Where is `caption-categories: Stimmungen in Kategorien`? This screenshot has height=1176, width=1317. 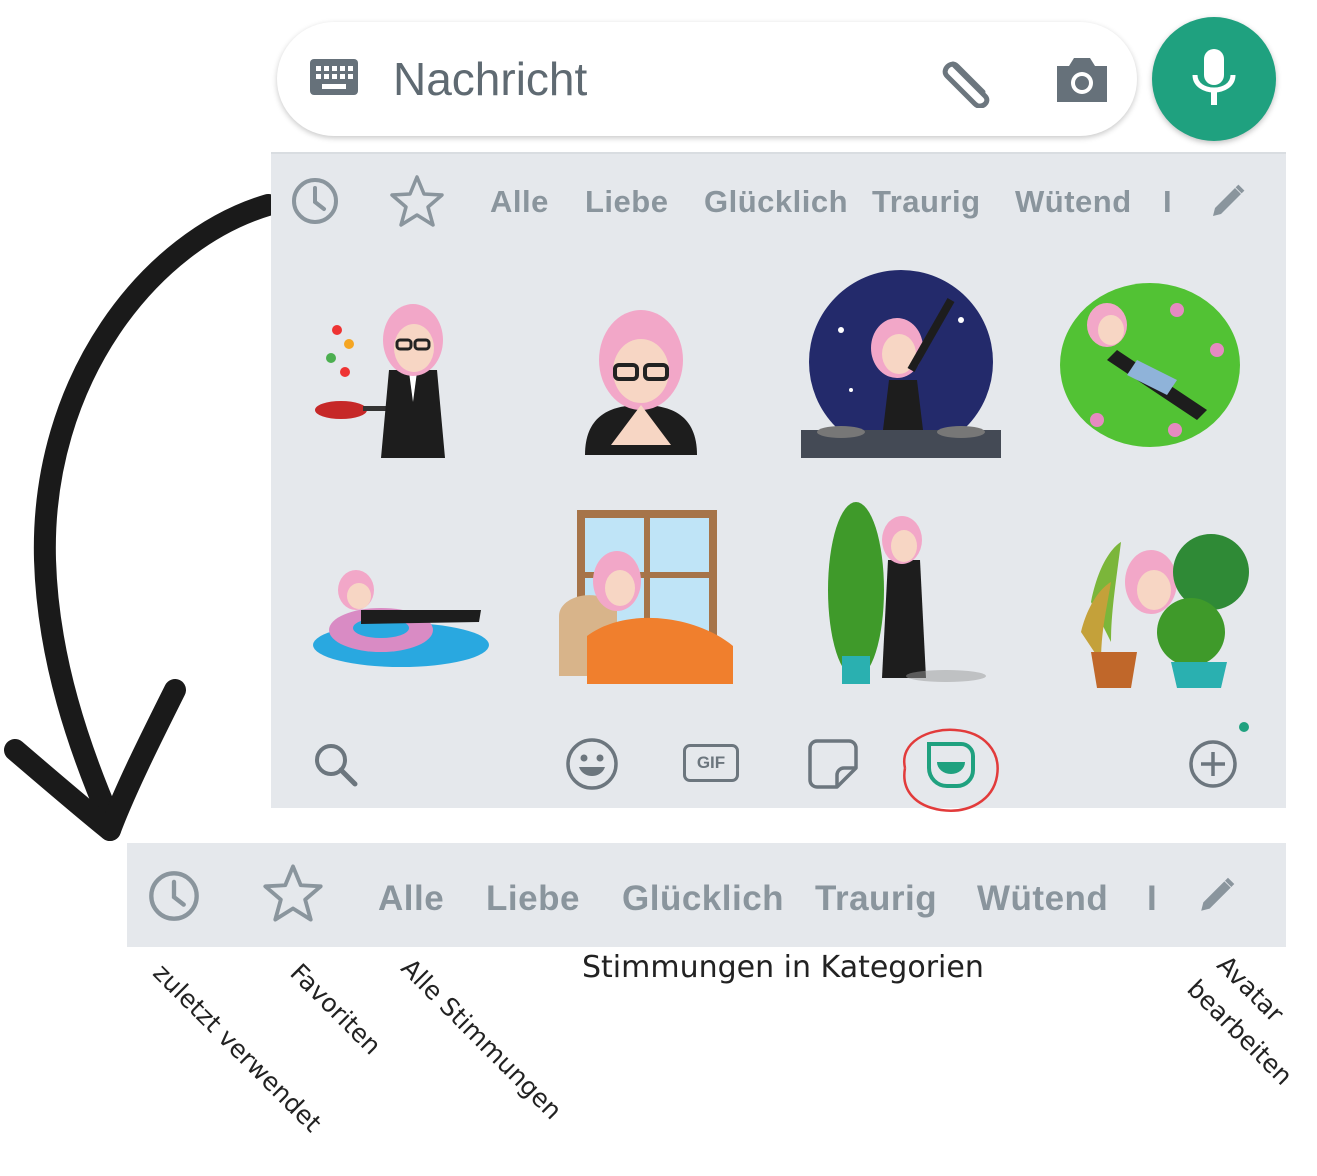
caption-categories: Stimmungen in Kategorien is located at coordinates (783, 967).